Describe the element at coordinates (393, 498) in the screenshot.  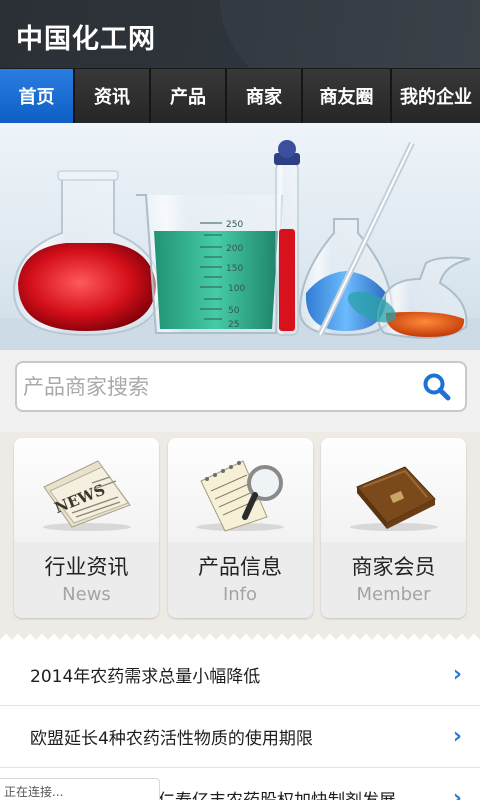
I see `briefcase-icon` at that location.